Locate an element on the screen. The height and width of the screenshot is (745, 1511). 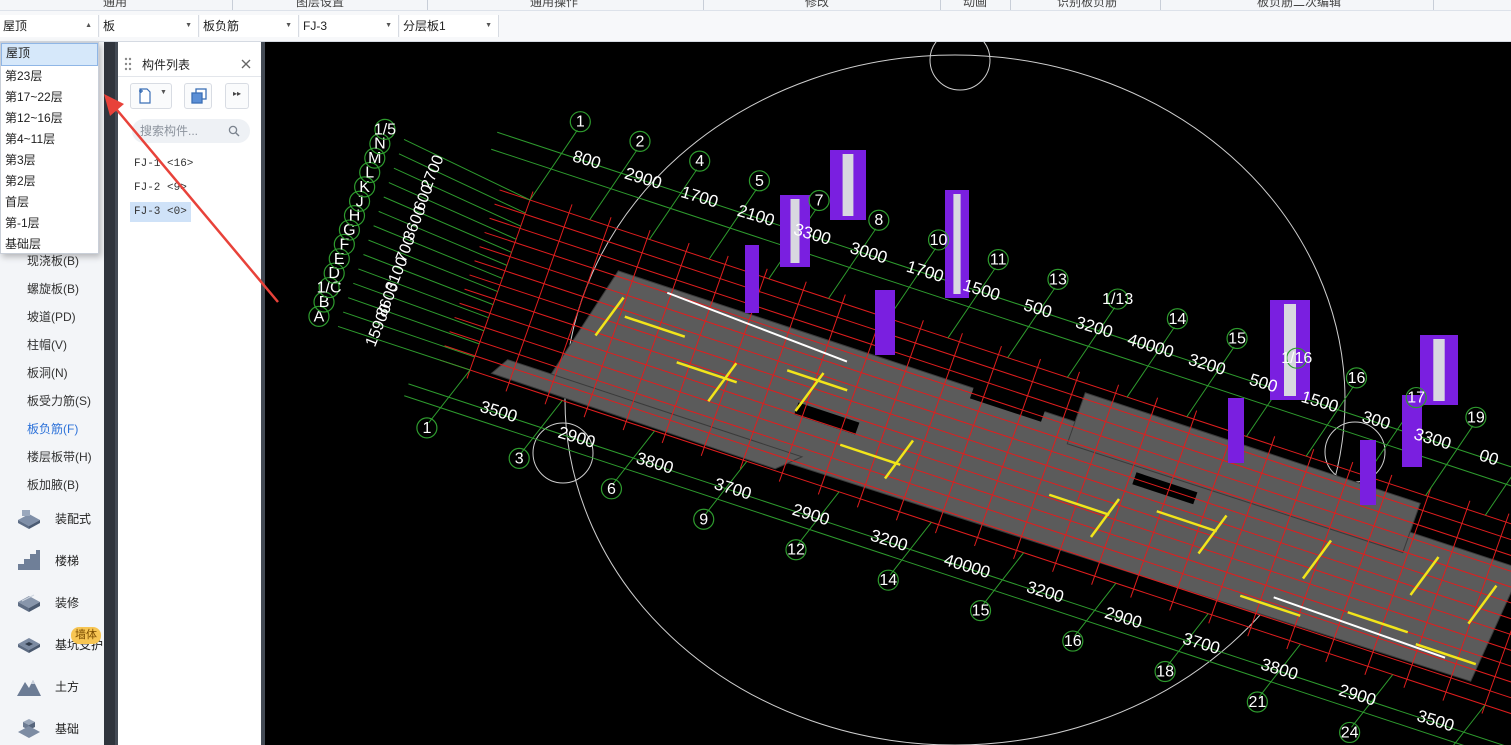
component-select-value: FJ-3 is located at coordinates (315, 26).